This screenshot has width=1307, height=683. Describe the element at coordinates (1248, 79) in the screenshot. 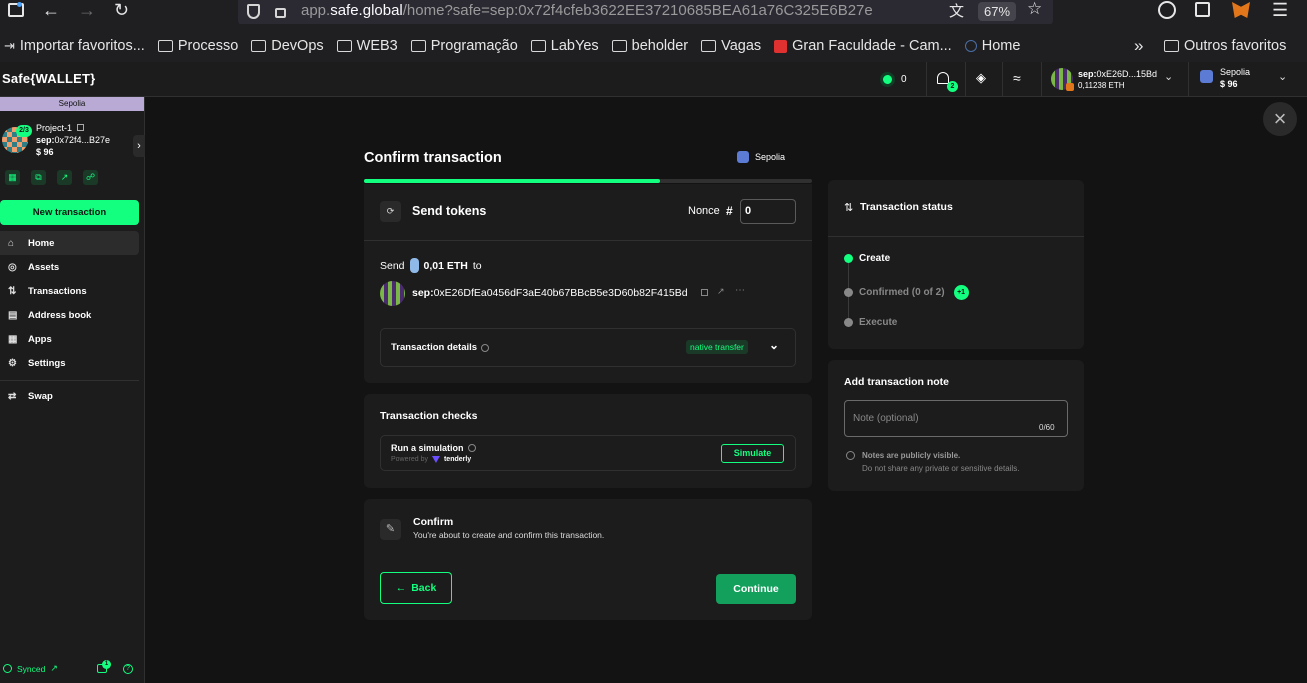

I see `network-selector: Sepolia $ 96 ⌄` at that location.